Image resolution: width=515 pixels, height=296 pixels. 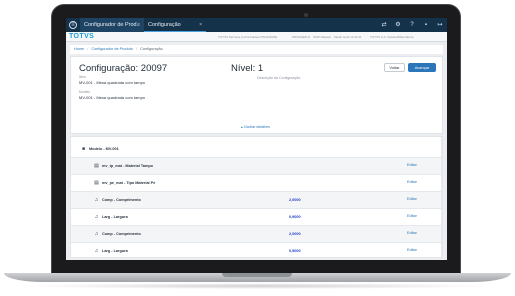 I want to click on tab-configuracao: Configuração ×, so click(x=175, y=25).